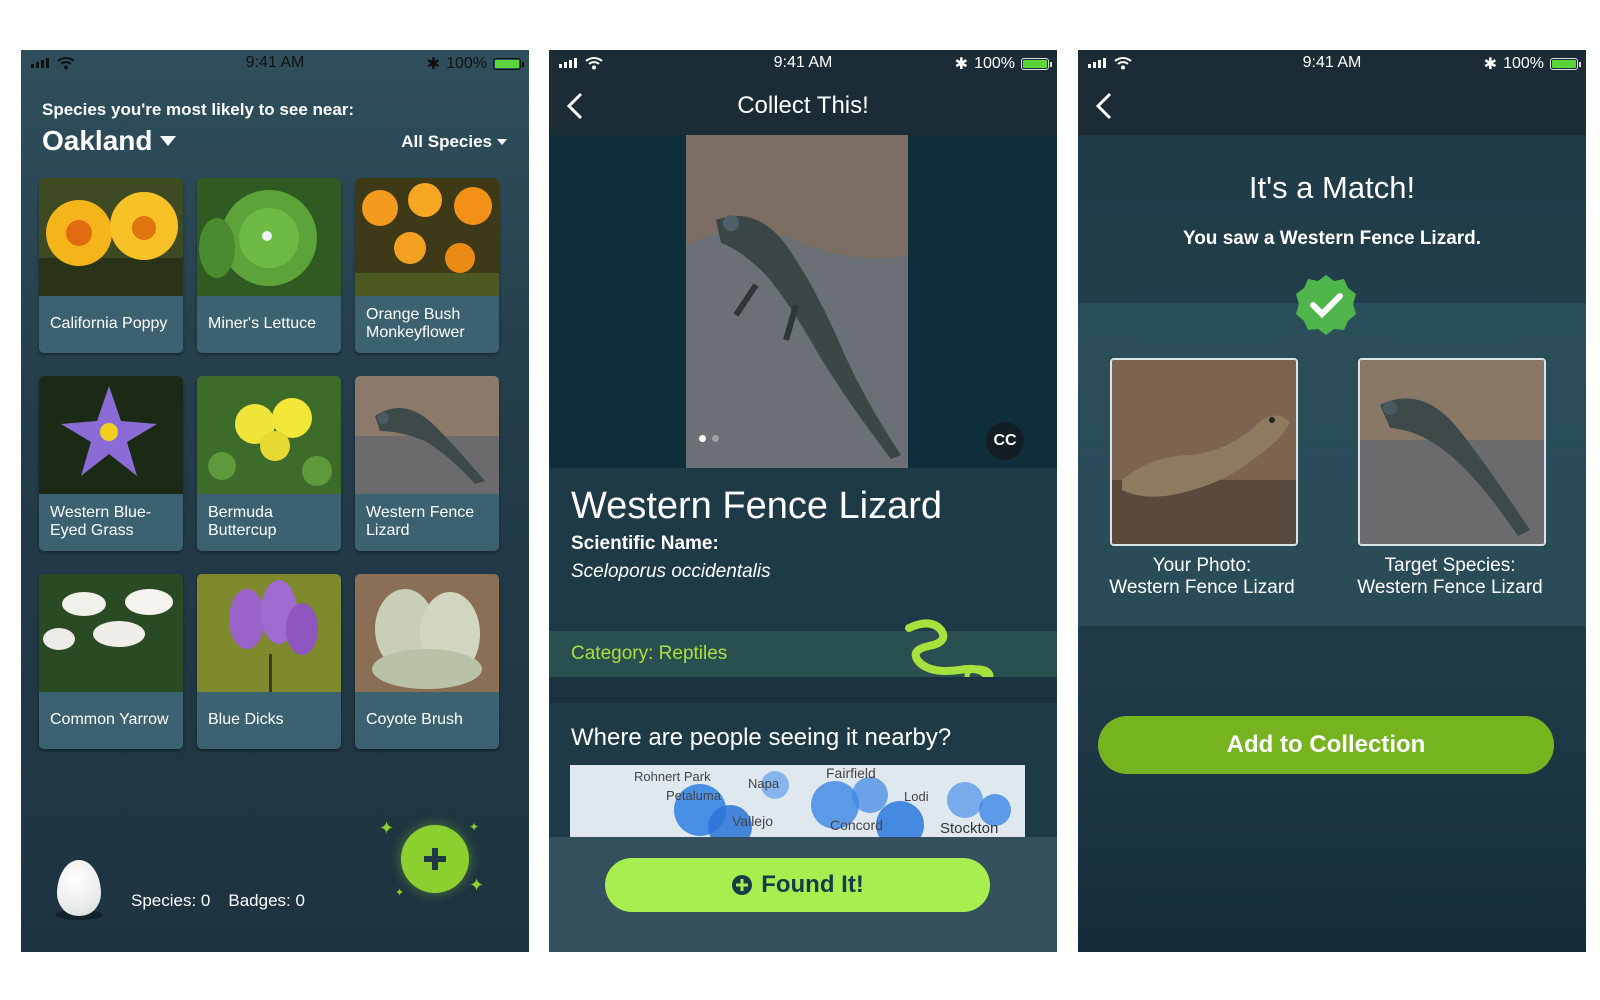 The height and width of the screenshot is (1000, 1600). What do you see at coordinates (420, 521) in the screenshot?
I see `species-name: Western Fence Lizard` at bounding box center [420, 521].